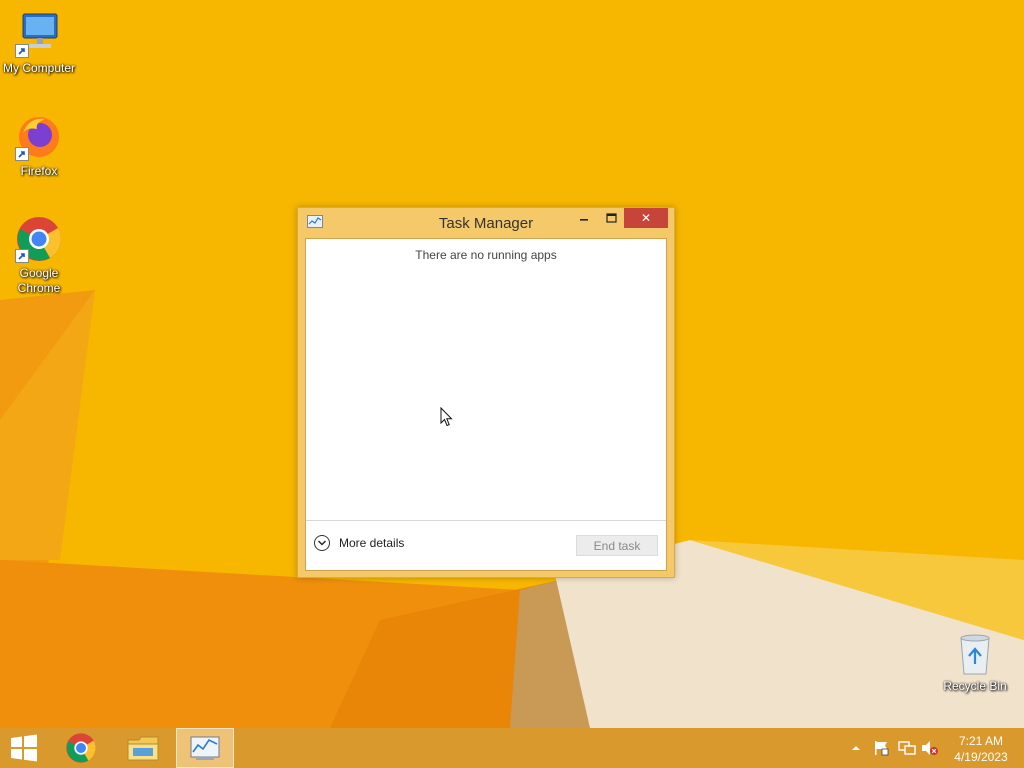 This screenshot has width=1024, height=768. I want to click on desktop-icon-label: Firefox, so click(39, 171).